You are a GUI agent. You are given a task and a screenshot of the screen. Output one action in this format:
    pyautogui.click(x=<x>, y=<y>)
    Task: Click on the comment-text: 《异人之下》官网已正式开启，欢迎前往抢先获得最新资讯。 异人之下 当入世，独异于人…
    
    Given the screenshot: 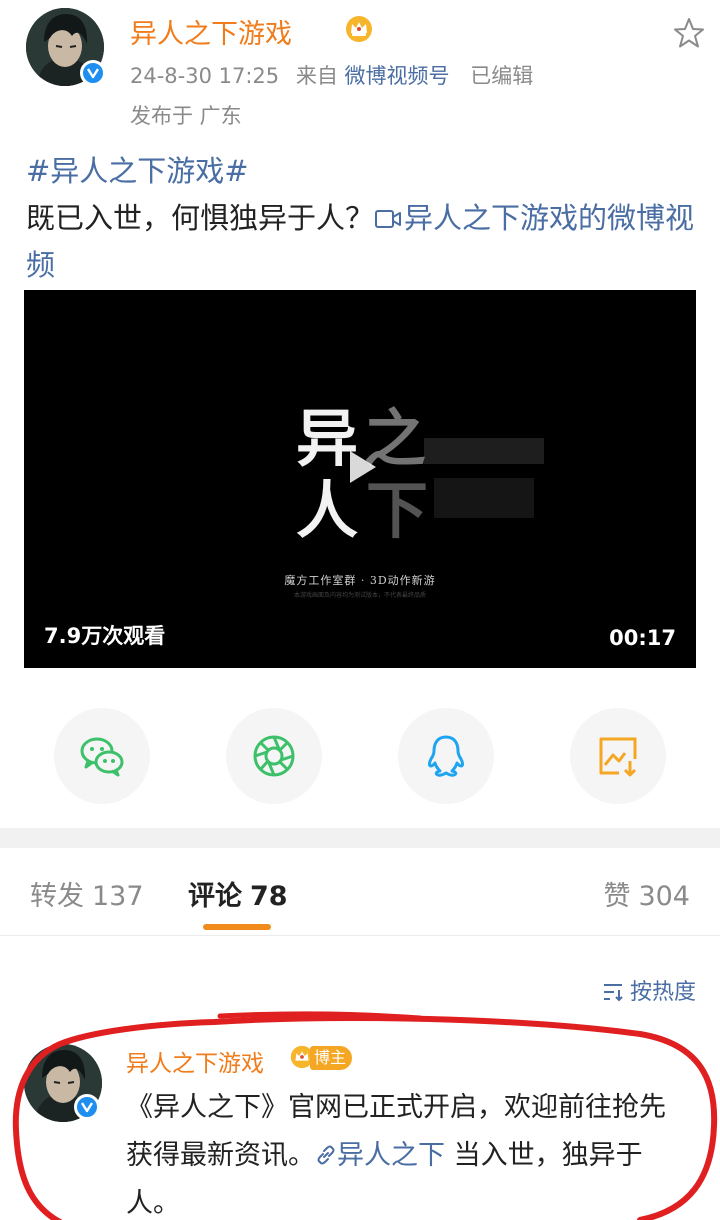 What is the action you would take?
    pyautogui.click(x=406, y=1152)
    